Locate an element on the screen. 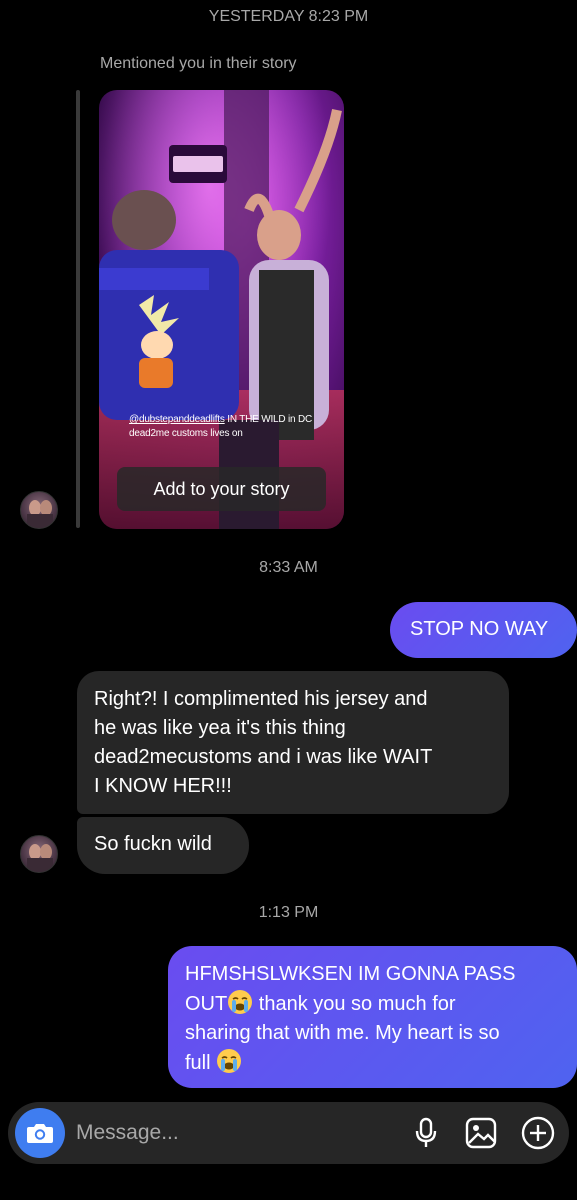 The image size is (577, 1200). gallery-icon is located at coordinates (481, 1133).